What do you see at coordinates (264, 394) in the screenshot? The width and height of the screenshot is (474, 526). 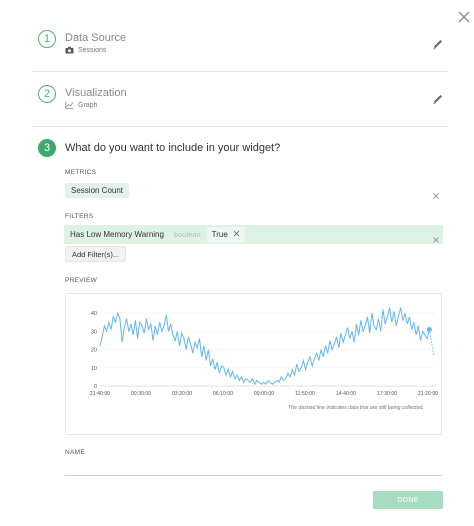 I see `x-tick-label: 09:00:00` at bounding box center [264, 394].